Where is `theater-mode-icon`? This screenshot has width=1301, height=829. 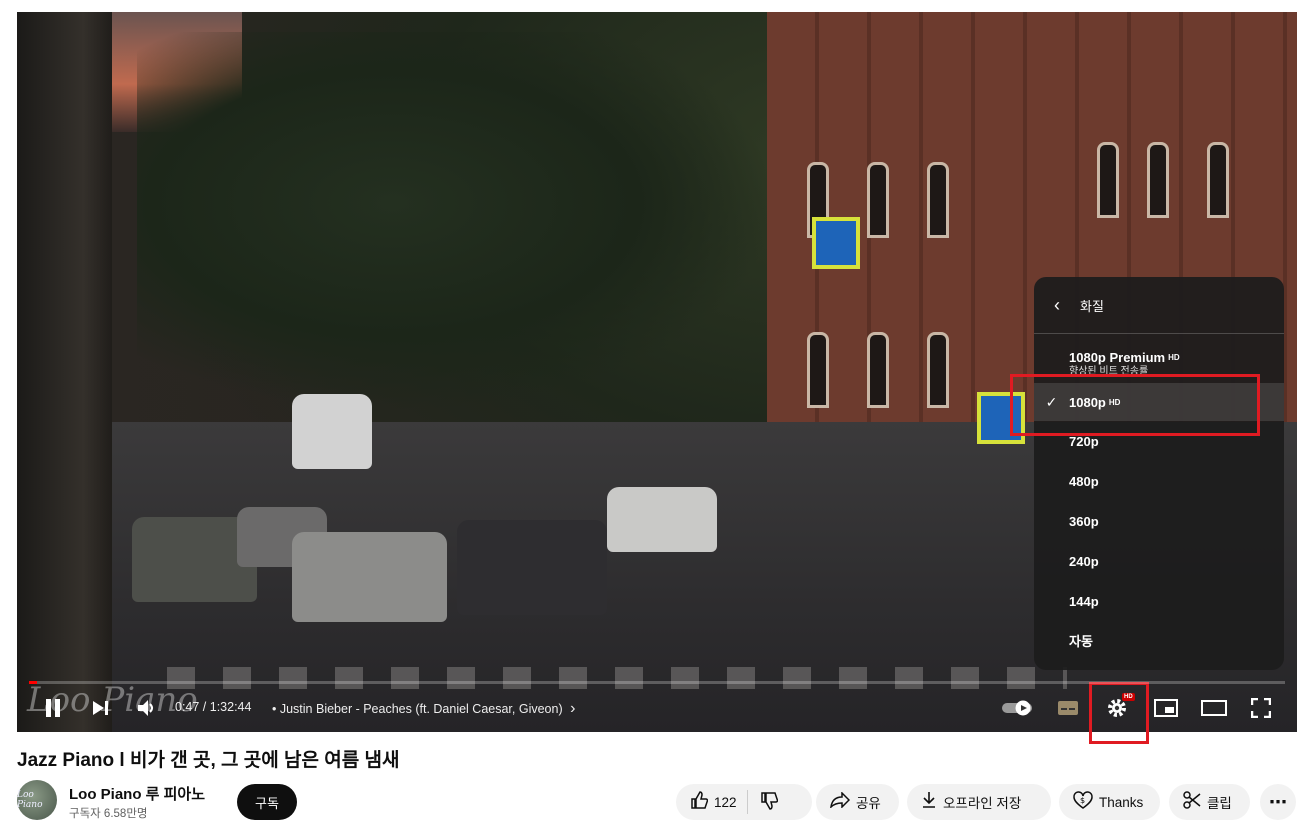 theater-mode-icon is located at coordinates (1214, 708).